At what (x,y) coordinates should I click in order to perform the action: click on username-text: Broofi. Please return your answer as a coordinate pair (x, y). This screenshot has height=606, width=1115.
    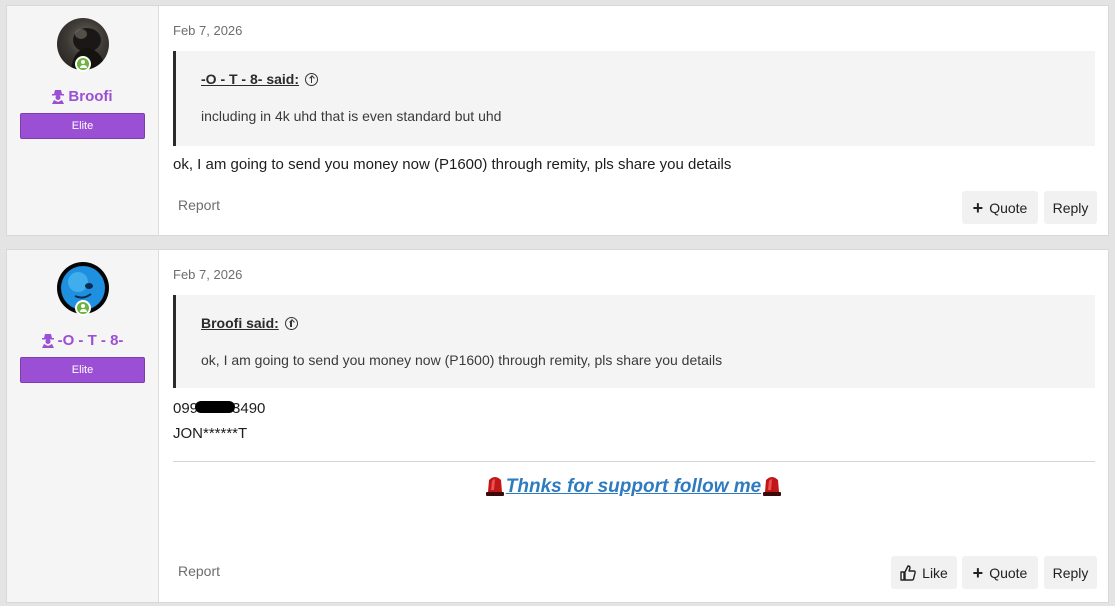
    Looking at the image, I should click on (90, 96).